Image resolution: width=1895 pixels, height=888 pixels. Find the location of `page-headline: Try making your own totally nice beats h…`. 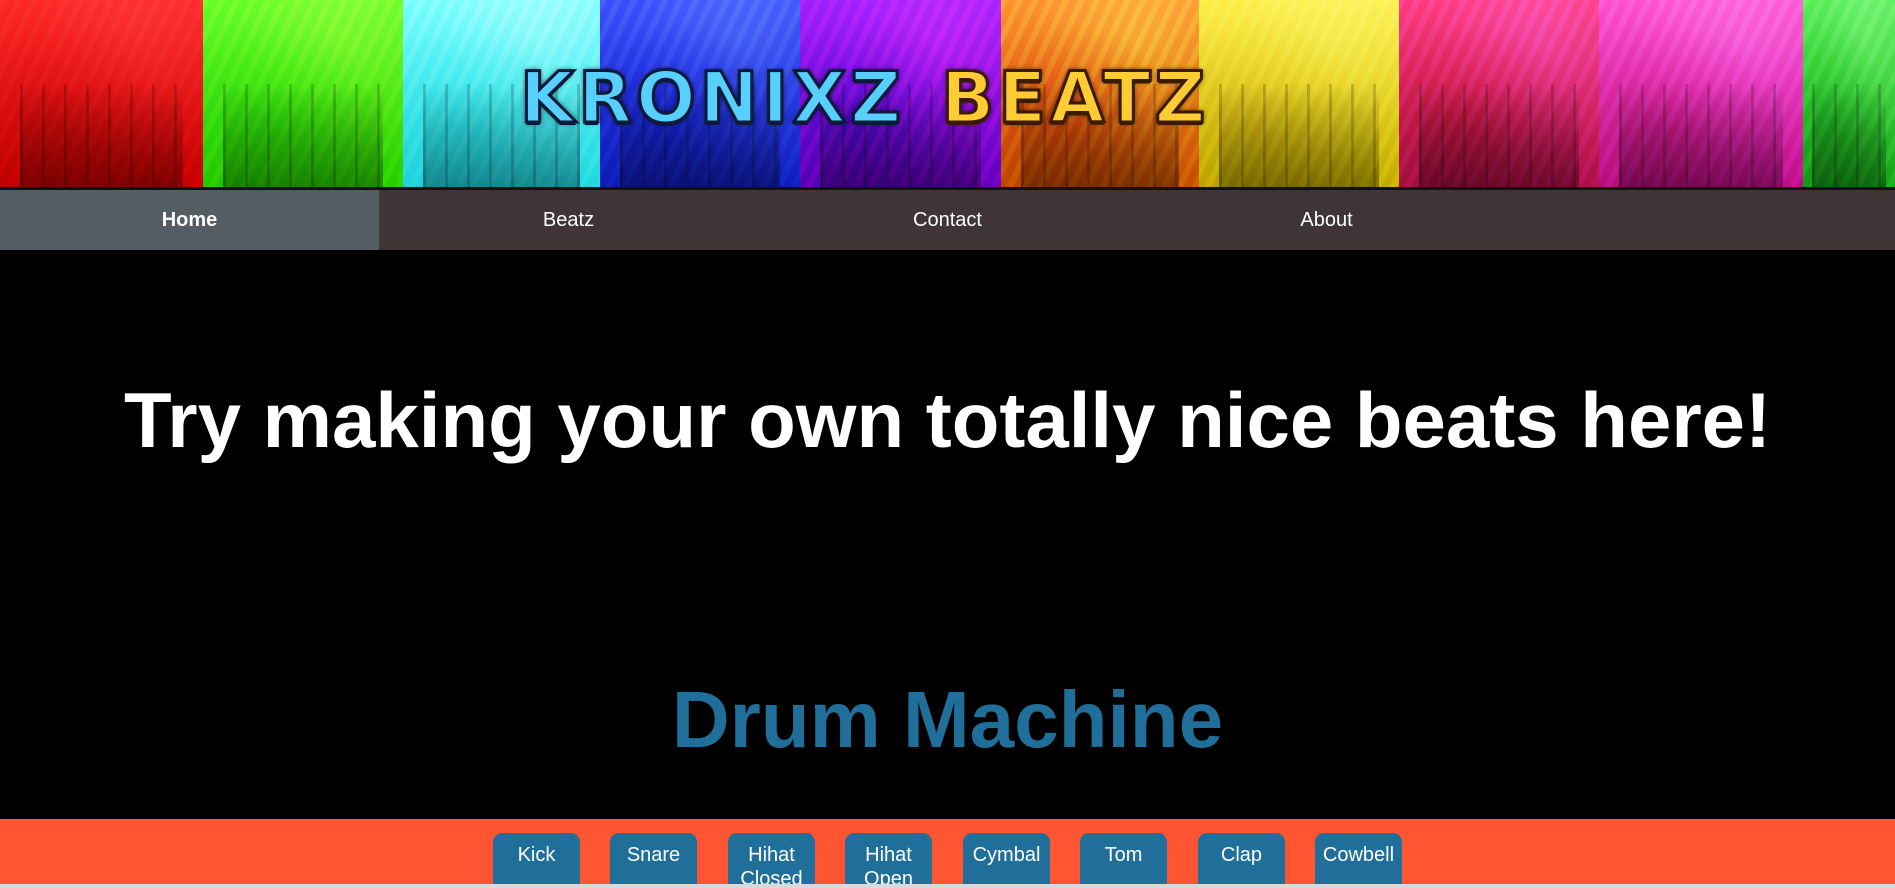

page-headline: Try making your own totally nice beats h… is located at coordinates (947, 420).